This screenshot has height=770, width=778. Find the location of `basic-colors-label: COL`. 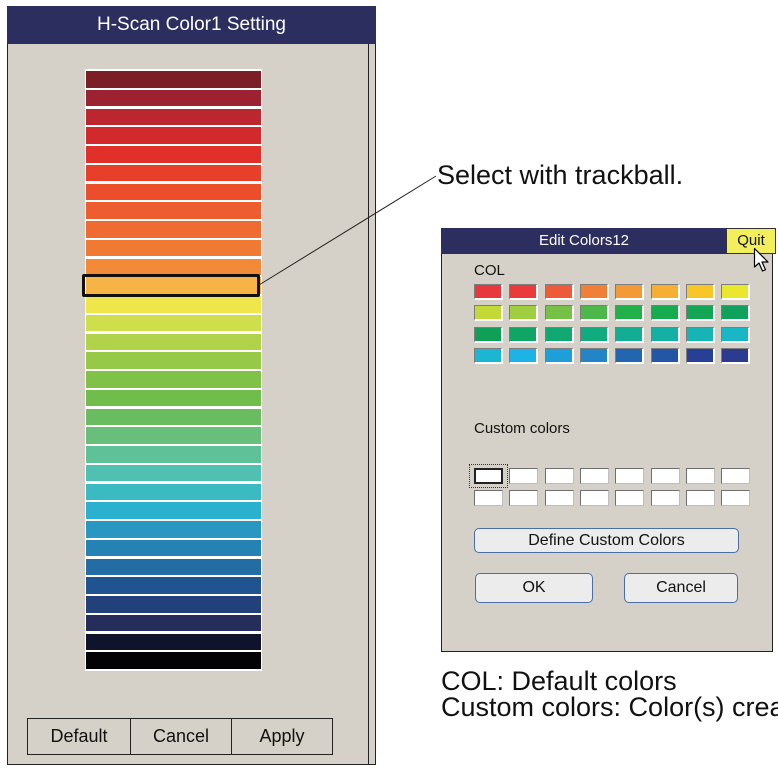

basic-colors-label: COL is located at coordinates (489, 270).